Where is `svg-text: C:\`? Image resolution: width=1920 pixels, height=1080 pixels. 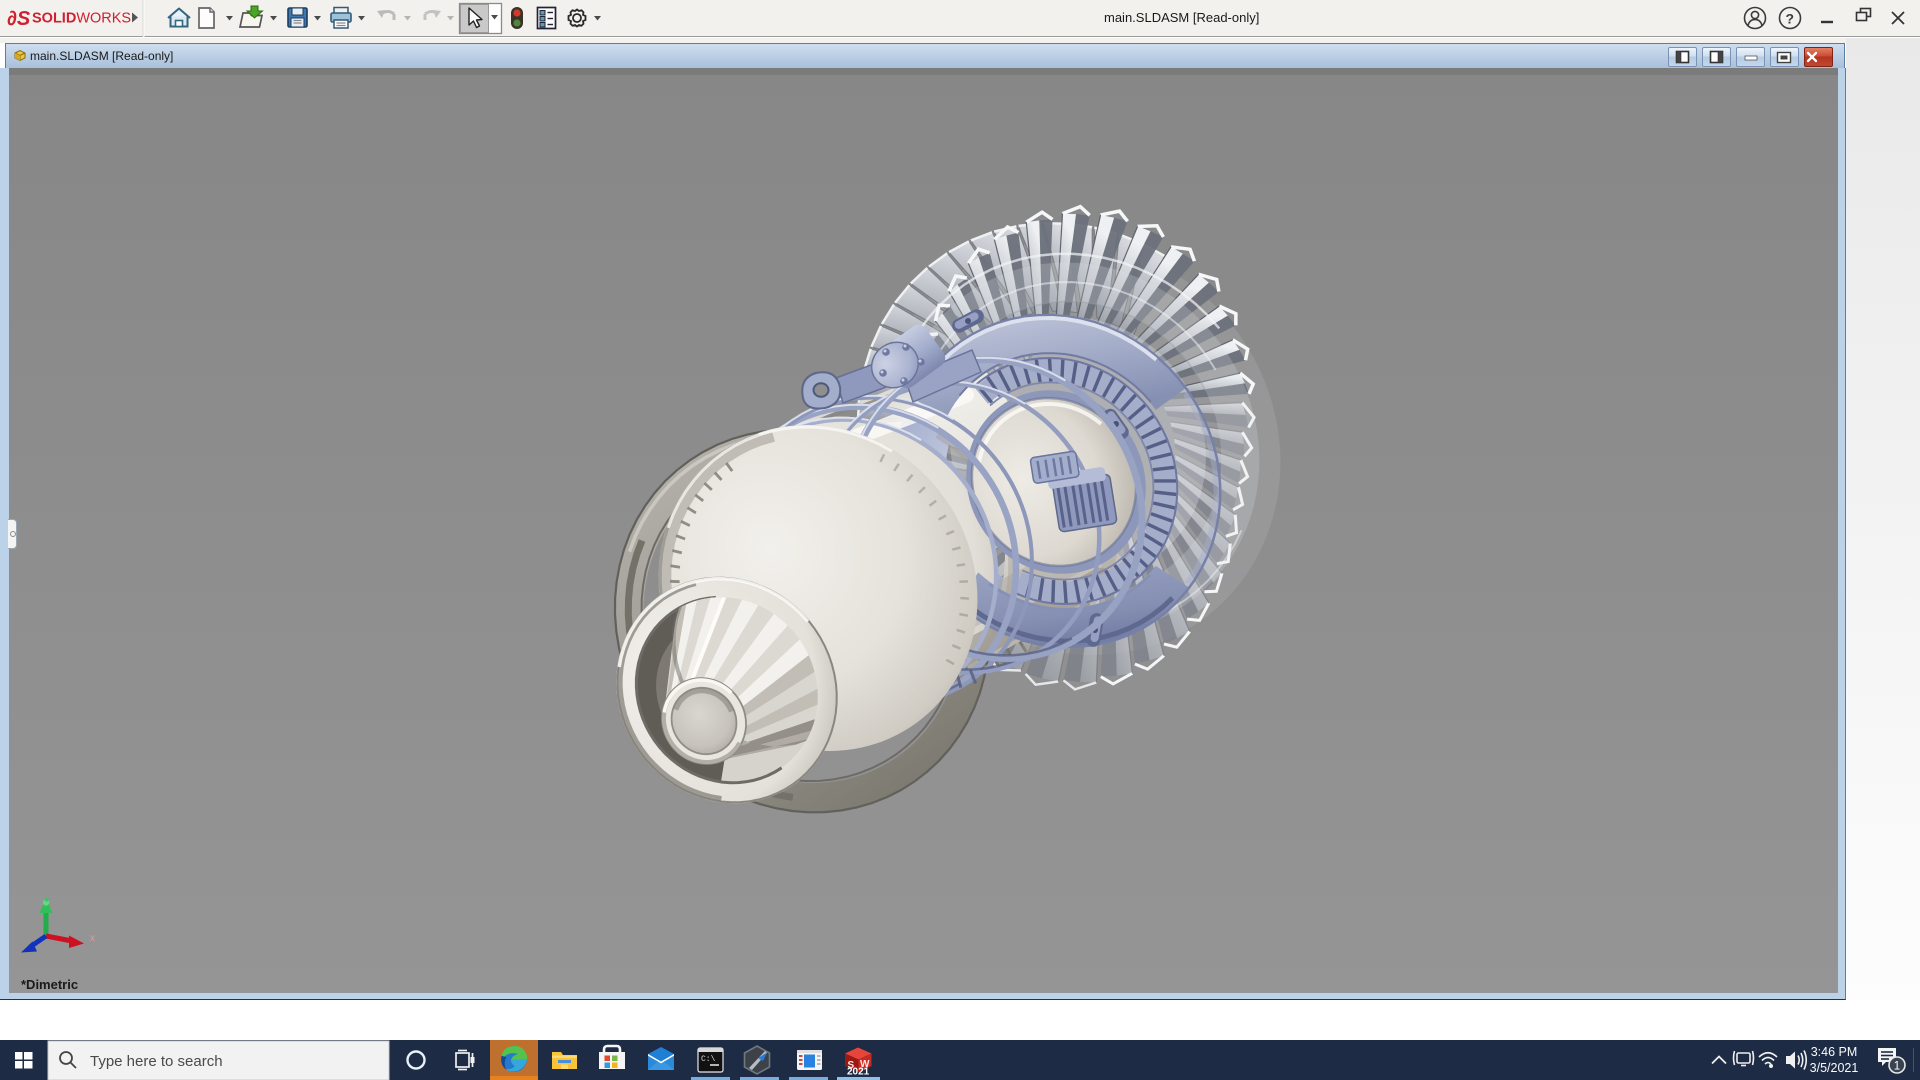
svg-text: C:\ is located at coordinates (708, 1059).